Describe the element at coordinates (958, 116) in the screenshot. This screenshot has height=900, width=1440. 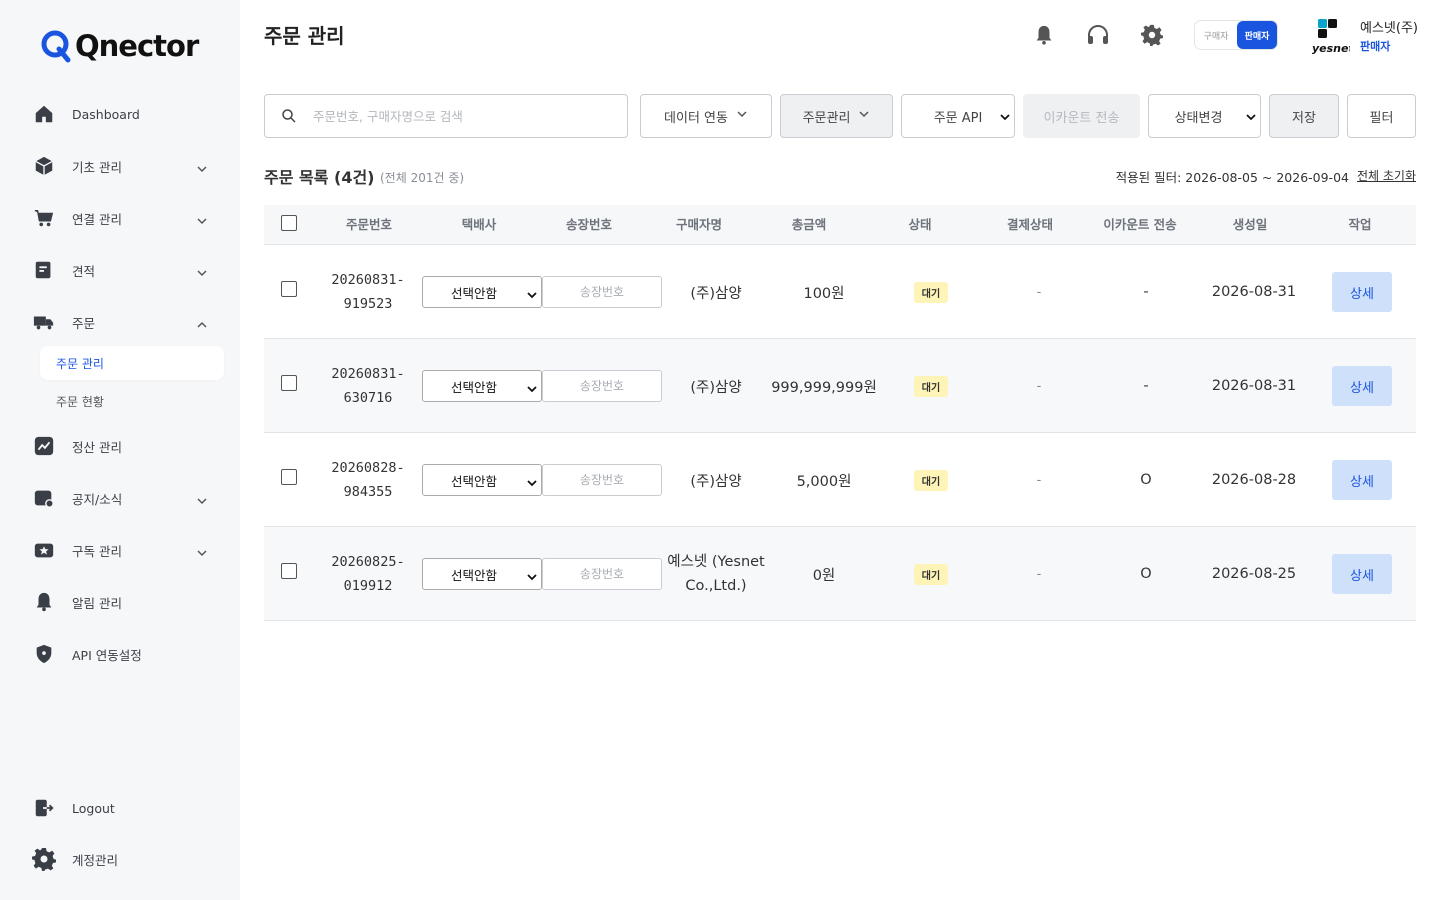
I see `order-api-select: 주문 API` at that location.